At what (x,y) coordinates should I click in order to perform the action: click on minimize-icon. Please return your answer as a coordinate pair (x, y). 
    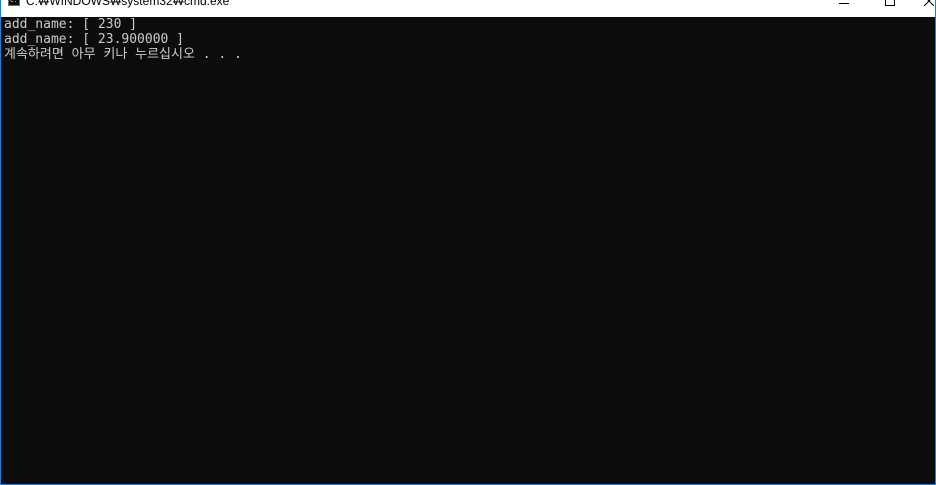
    Looking at the image, I should click on (844, 3).